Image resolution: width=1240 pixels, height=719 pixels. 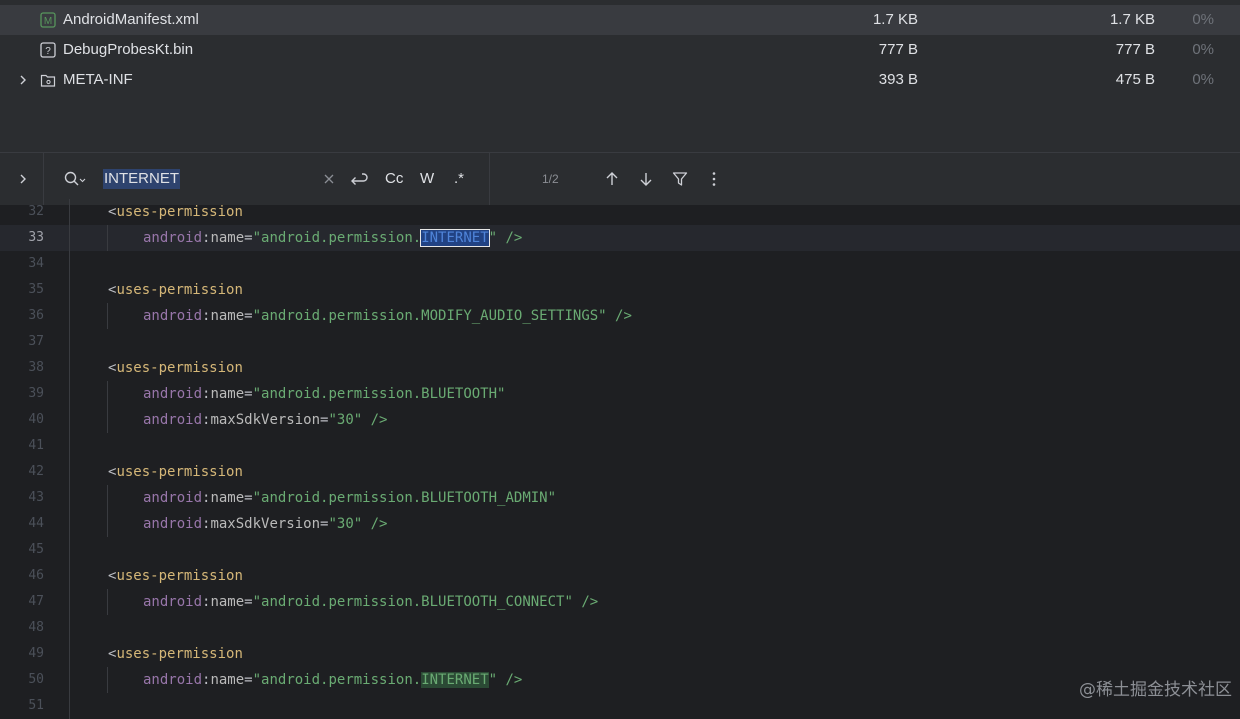 What do you see at coordinates (620, 212) in the screenshot?
I see `code-line: 32 <uses-permission` at bounding box center [620, 212].